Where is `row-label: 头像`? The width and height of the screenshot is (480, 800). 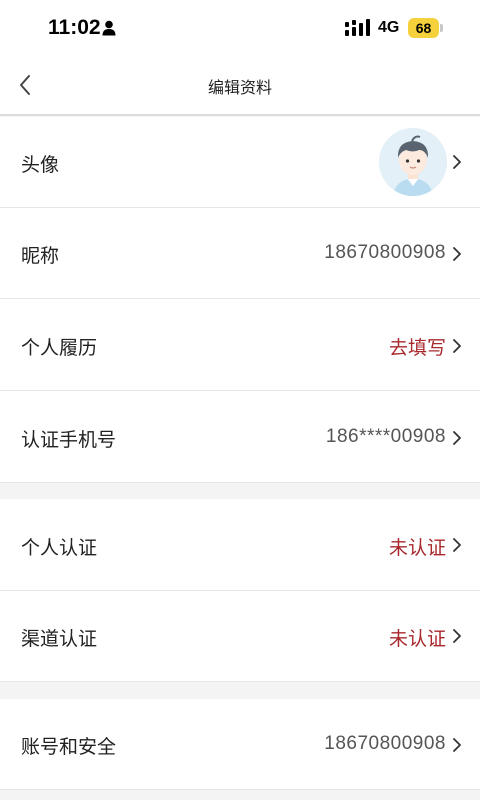 row-label: 头像 is located at coordinates (40, 165).